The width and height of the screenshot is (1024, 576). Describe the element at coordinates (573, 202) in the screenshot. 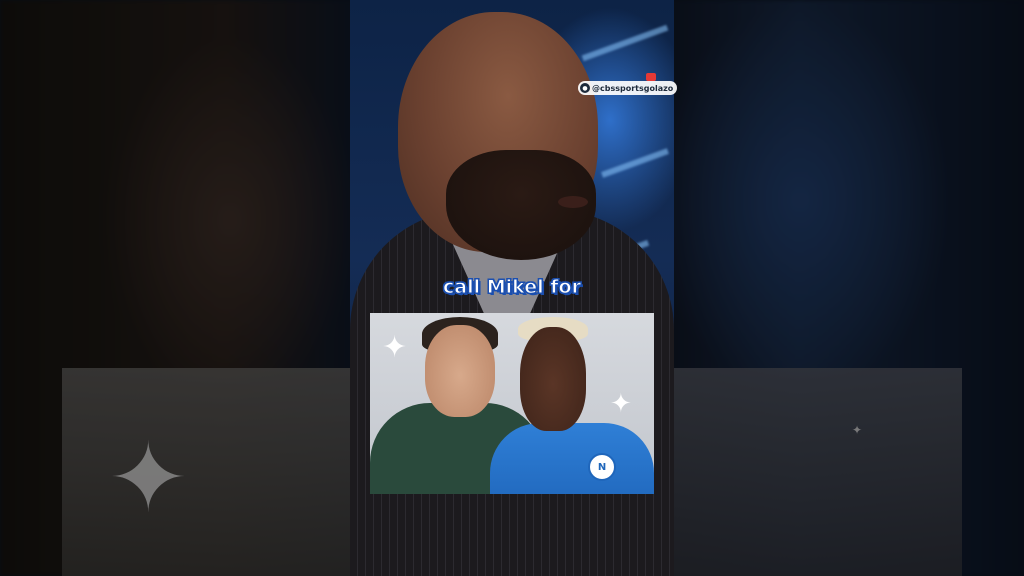

I see `host-mouth` at that location.